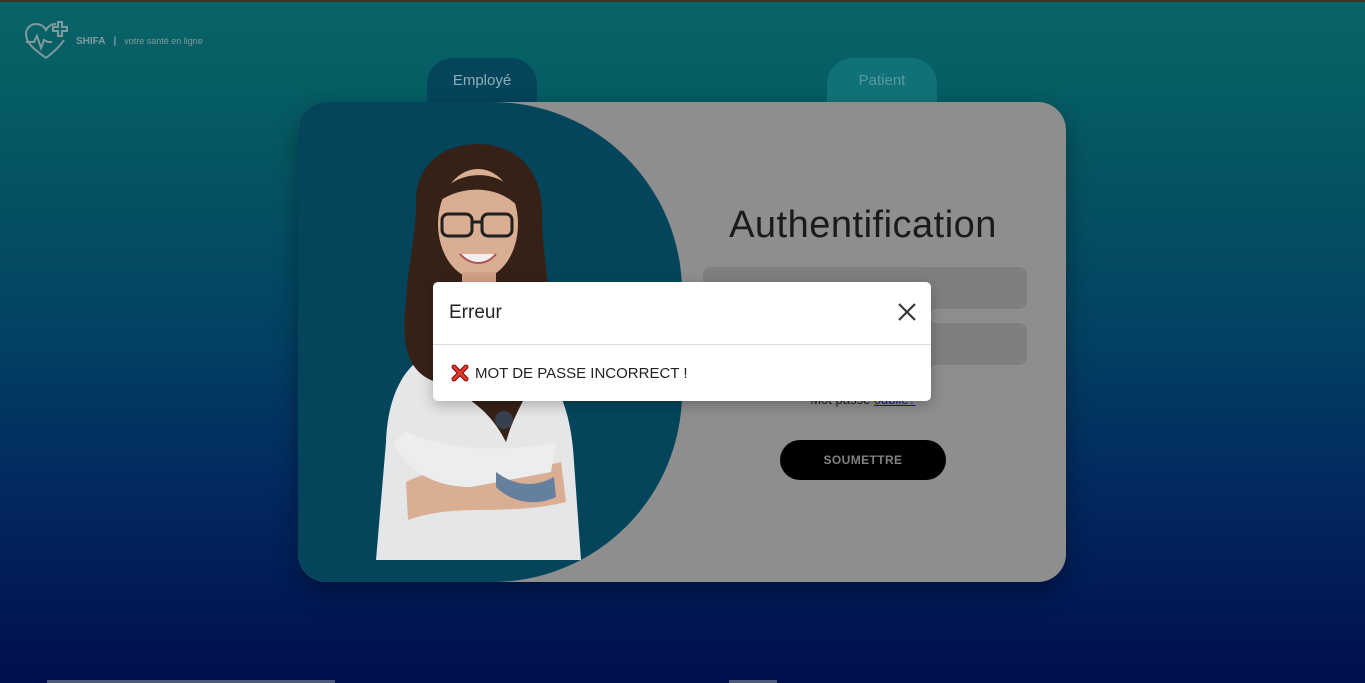 This screenshot has height=683, width=1365. I want to click on red-x-icon, so click(460, 373).